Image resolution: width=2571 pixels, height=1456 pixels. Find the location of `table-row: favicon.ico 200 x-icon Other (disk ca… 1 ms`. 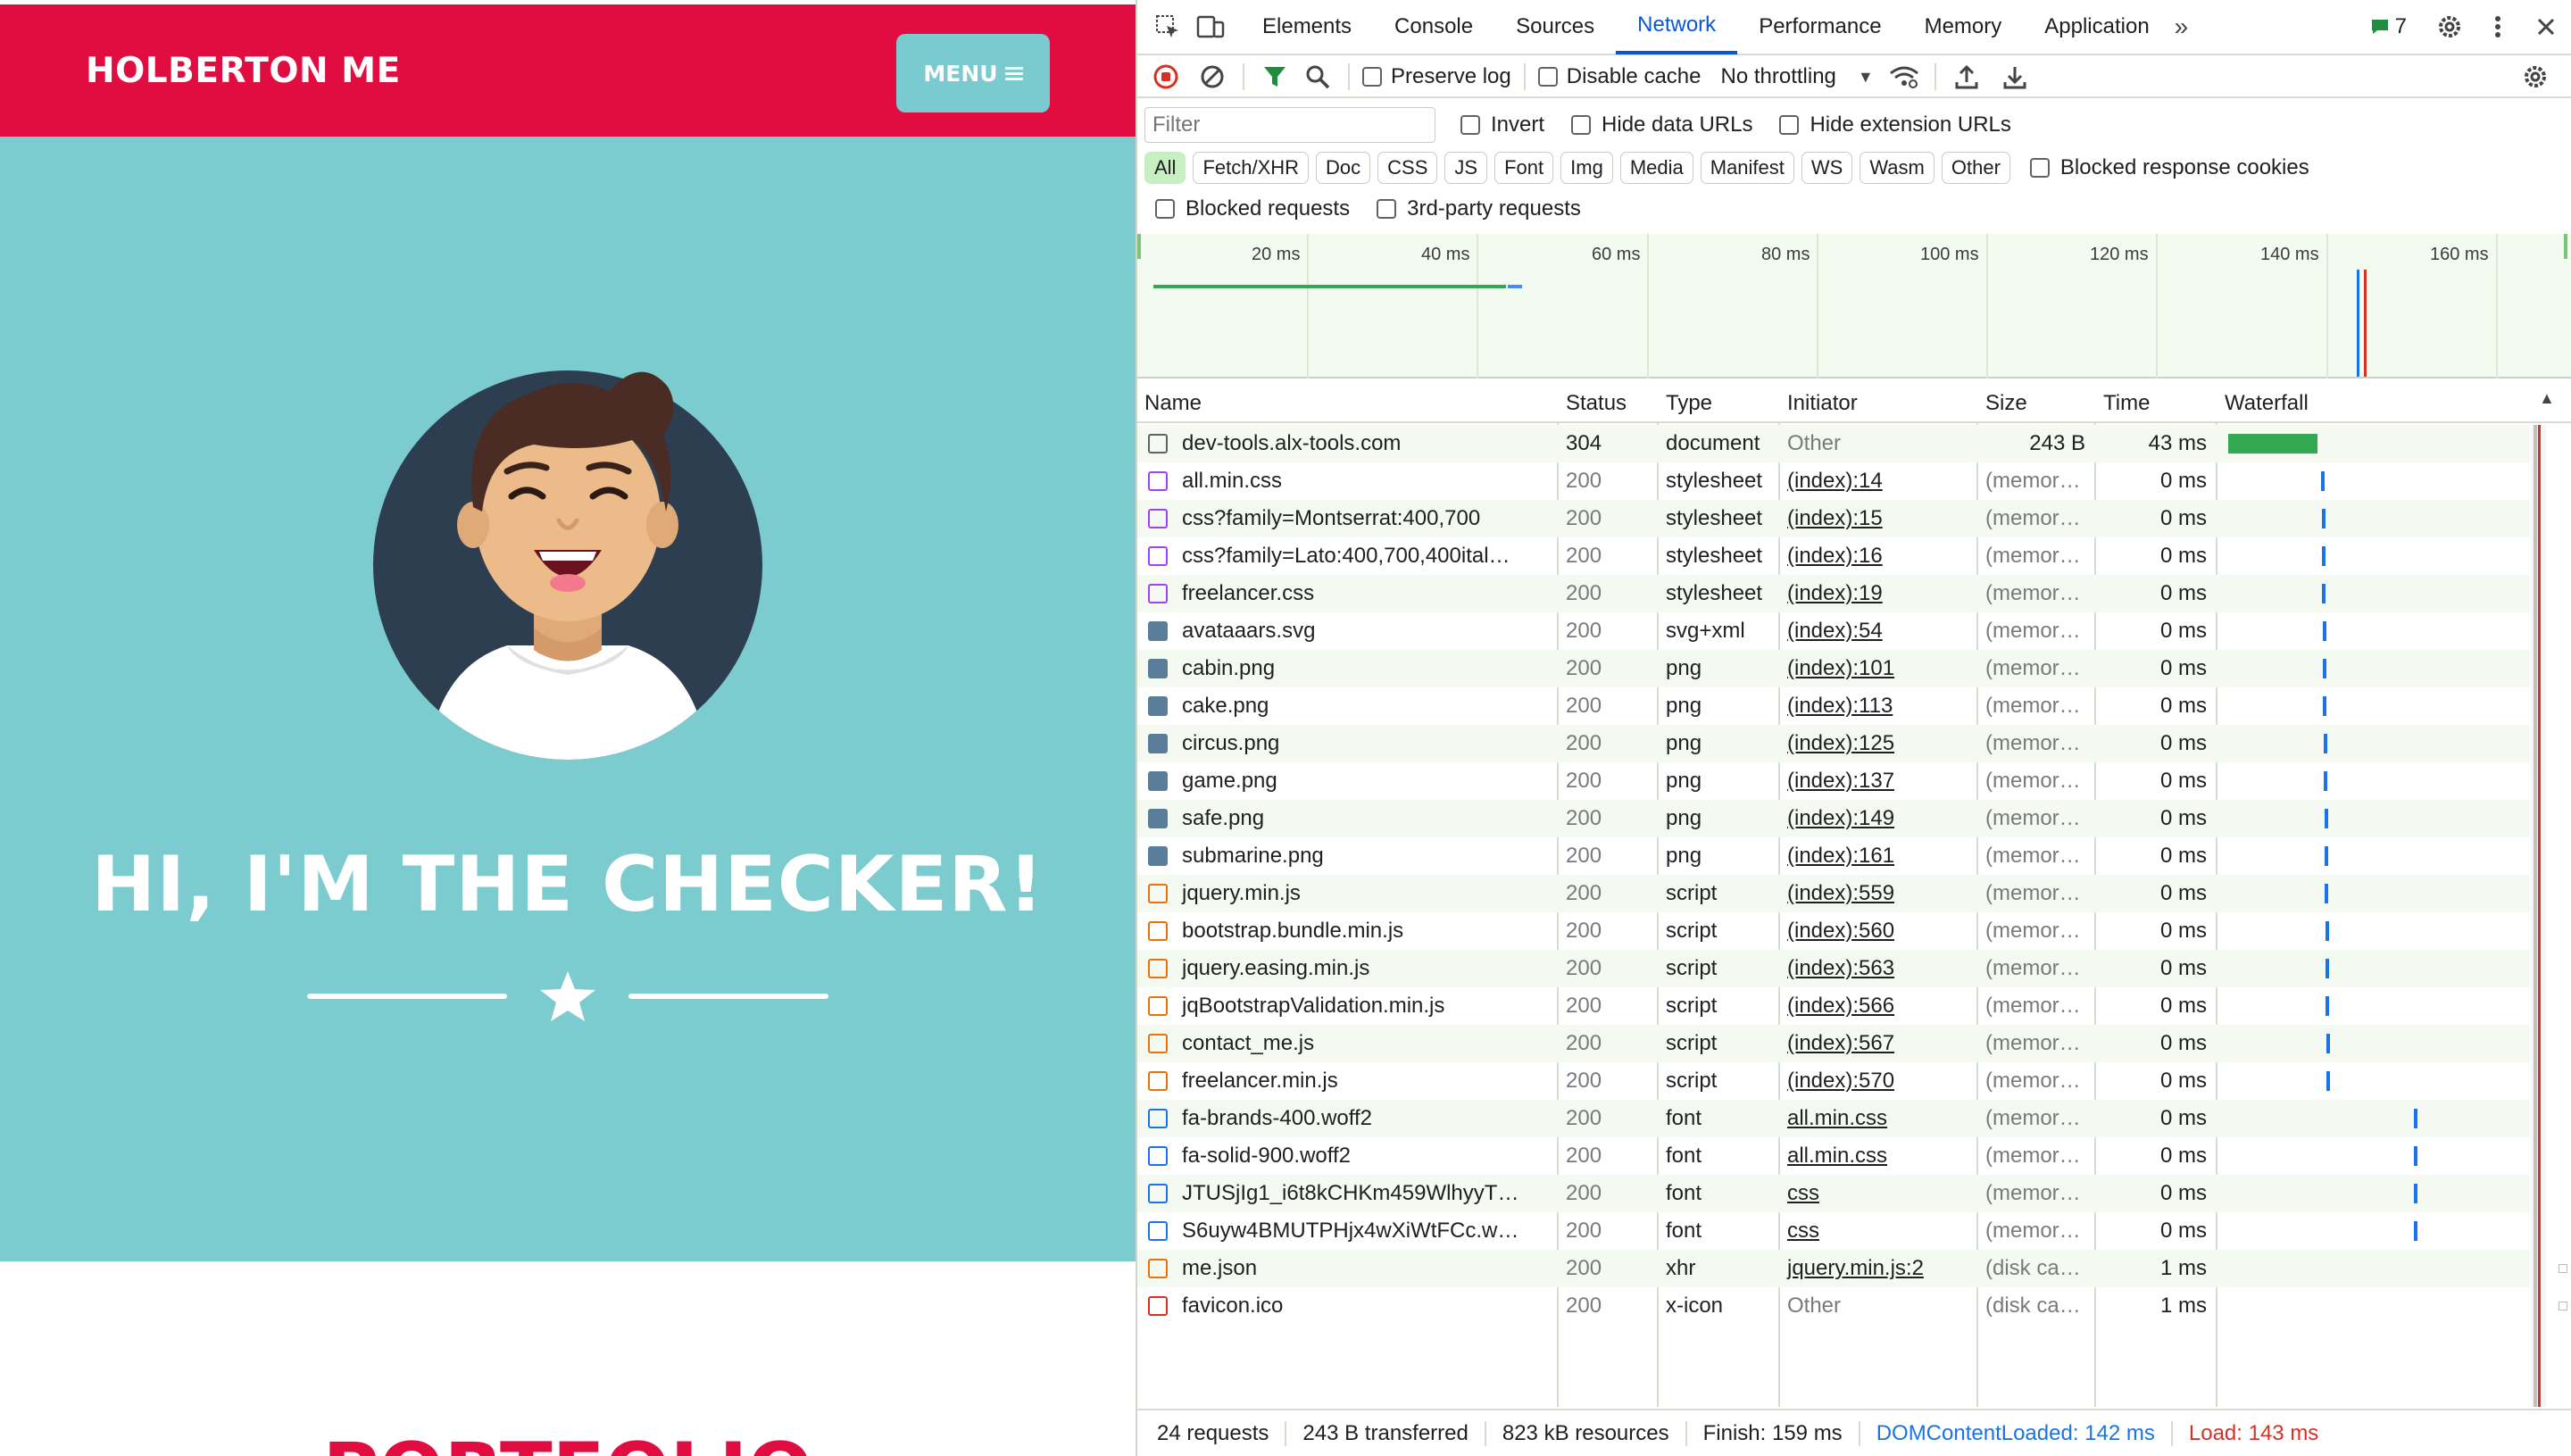

table-row: favicon.ico 200 x-icon Other (disk ca… 1 ms is located at coordinates (1852, 1306).